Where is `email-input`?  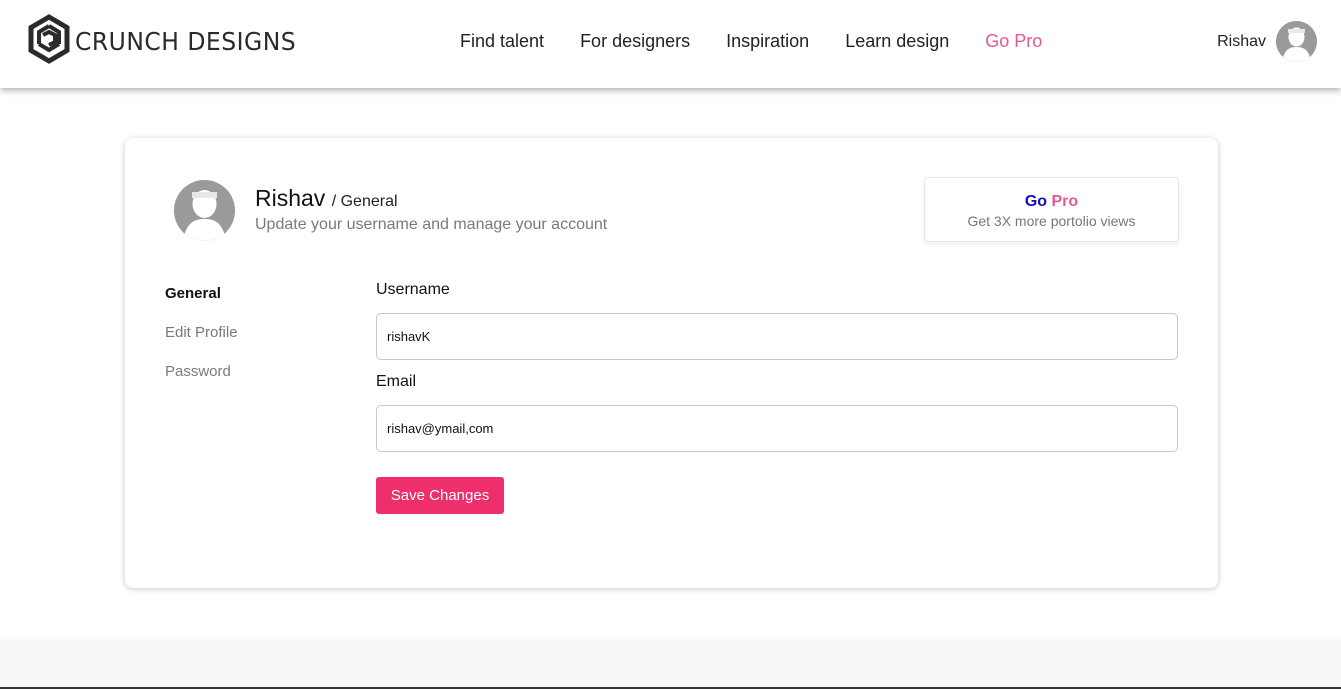
email-input is located at coordinates (777, 428).